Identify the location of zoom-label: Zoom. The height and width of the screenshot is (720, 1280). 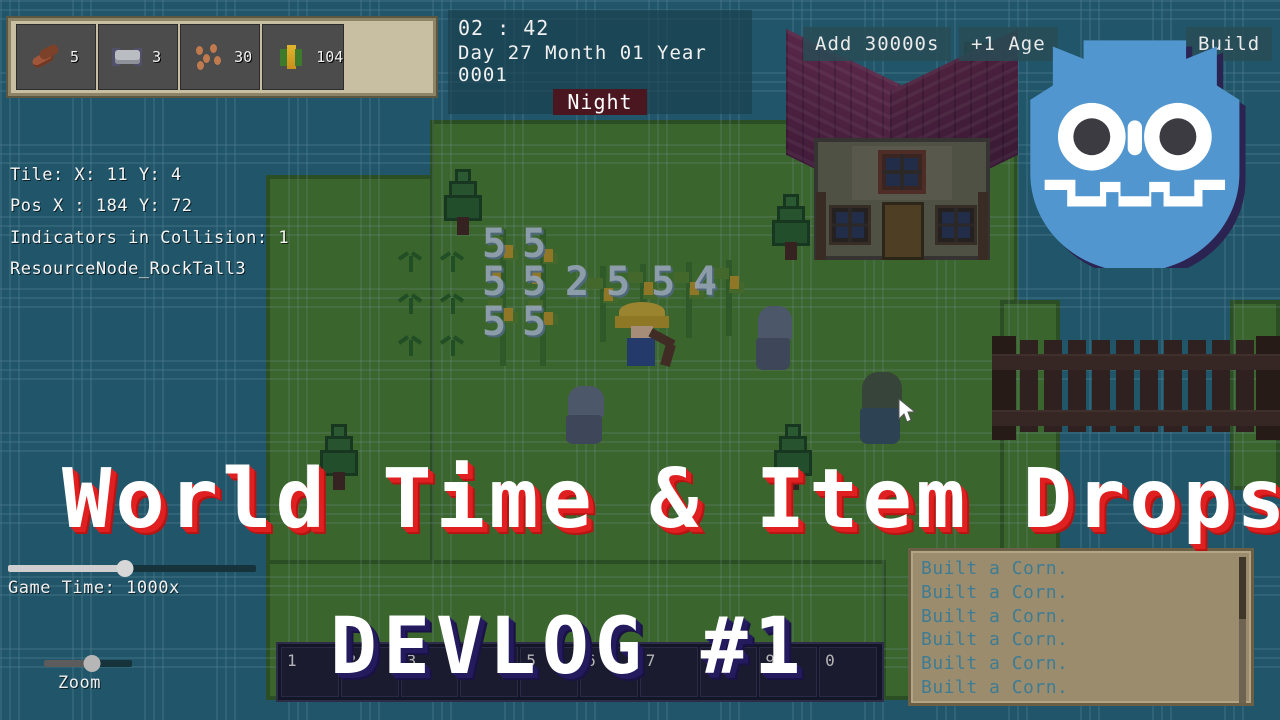
(79, 683).